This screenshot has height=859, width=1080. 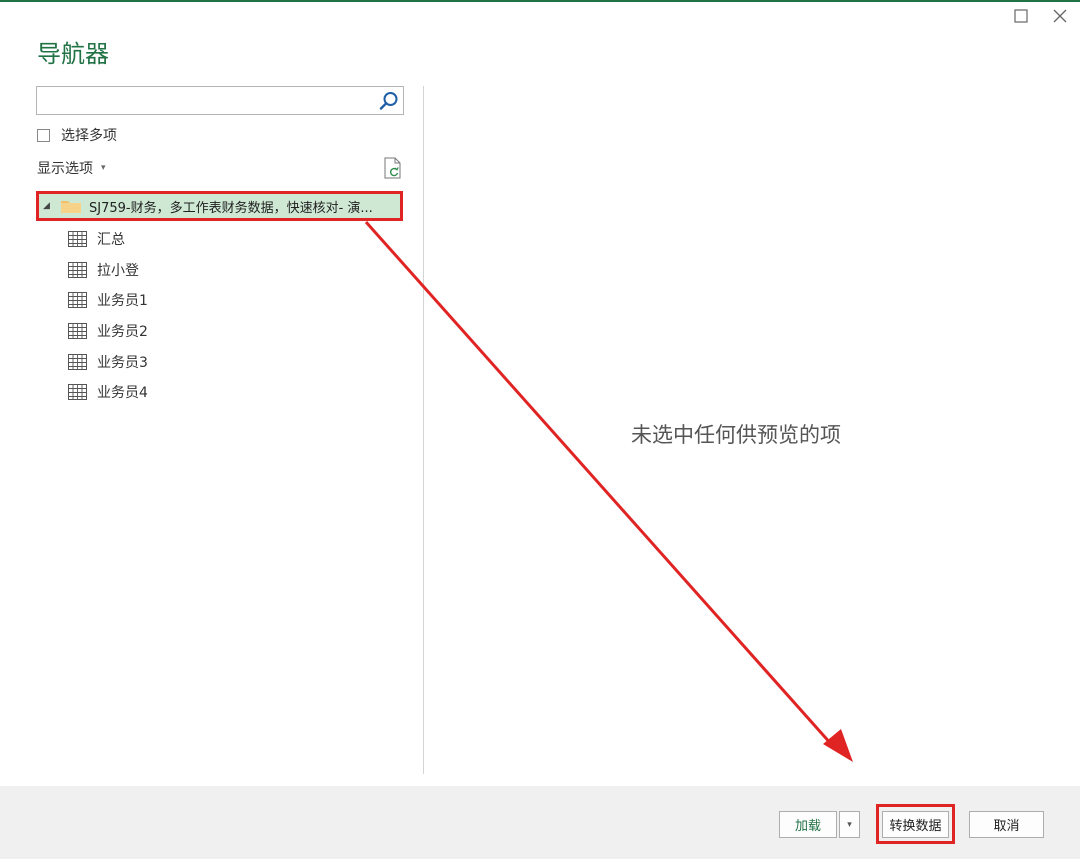 I want to click on select-multiple-option: 选择多项, so click(x=77, y=135).